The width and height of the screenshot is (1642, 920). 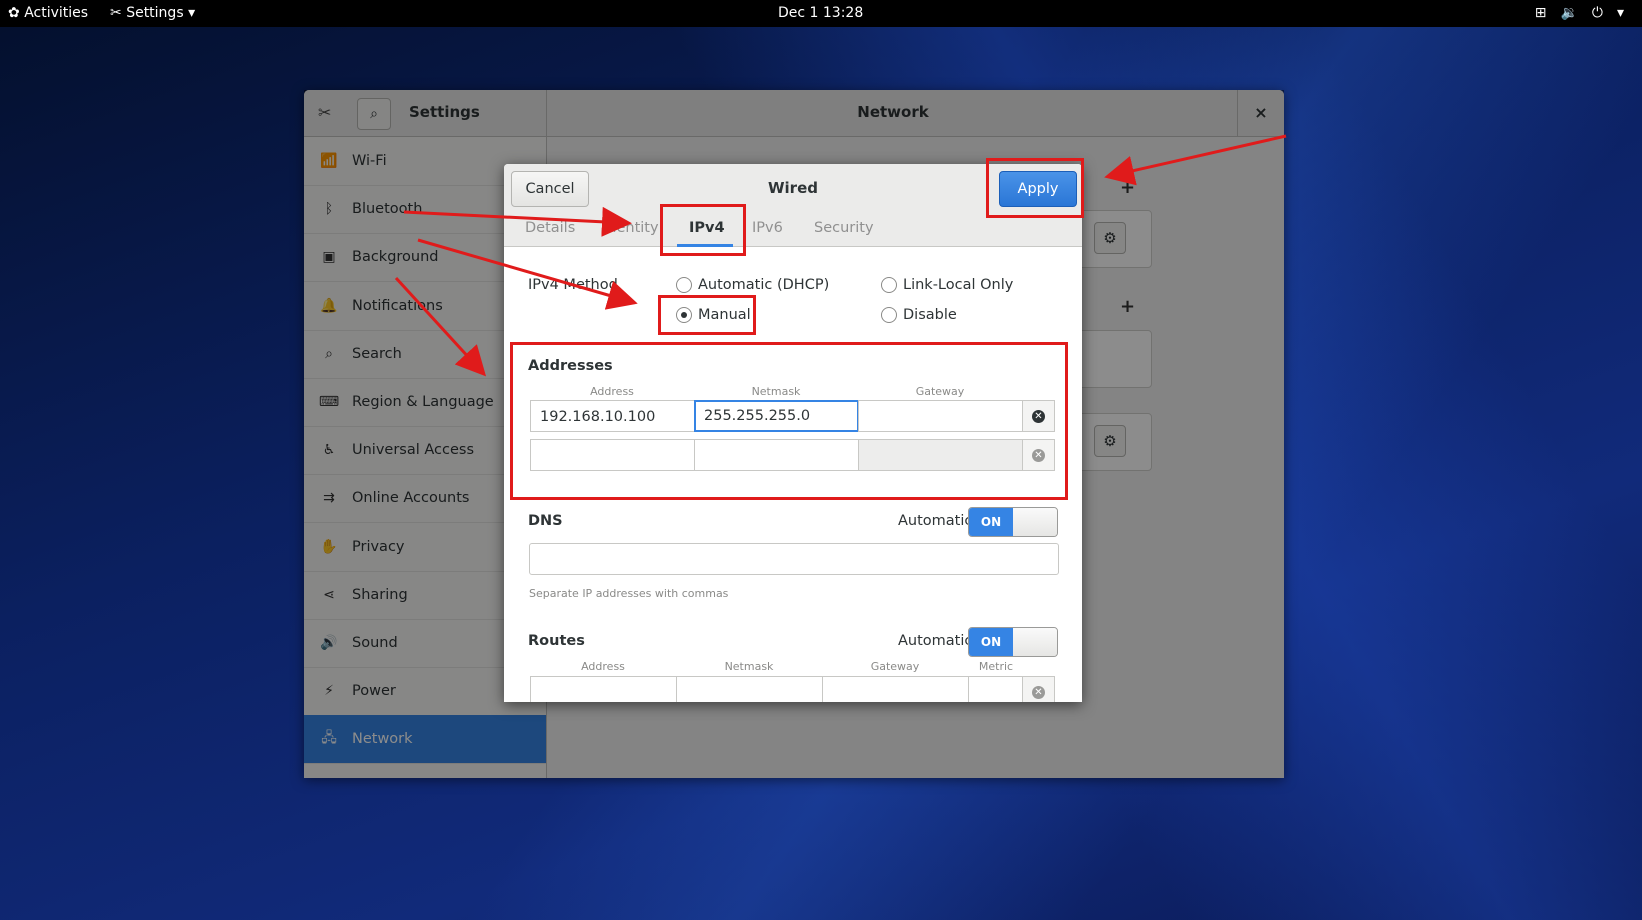 What do you see at coordinates (573, 285) in the screenshot?
I see `ipv4-method-label: IPv4 Method` at bounding box center [573, 285].